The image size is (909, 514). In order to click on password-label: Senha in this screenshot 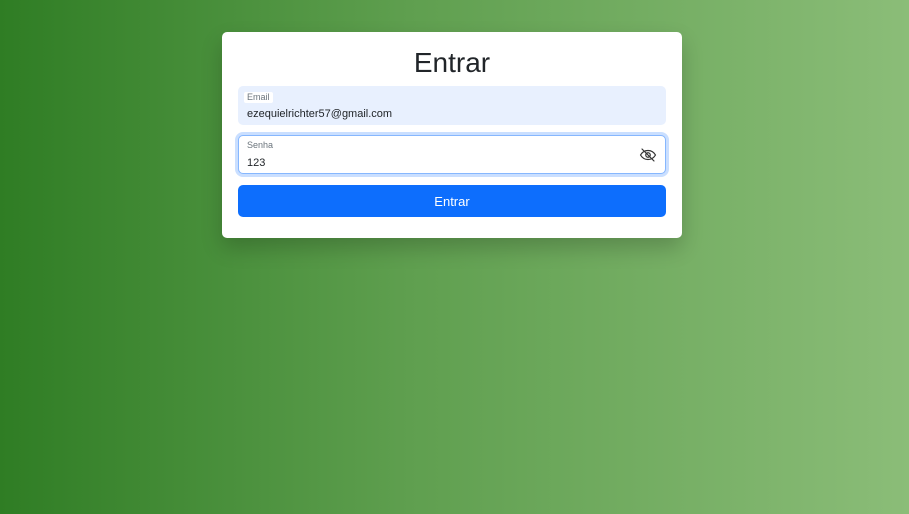, I will do `click(260, 145)`.